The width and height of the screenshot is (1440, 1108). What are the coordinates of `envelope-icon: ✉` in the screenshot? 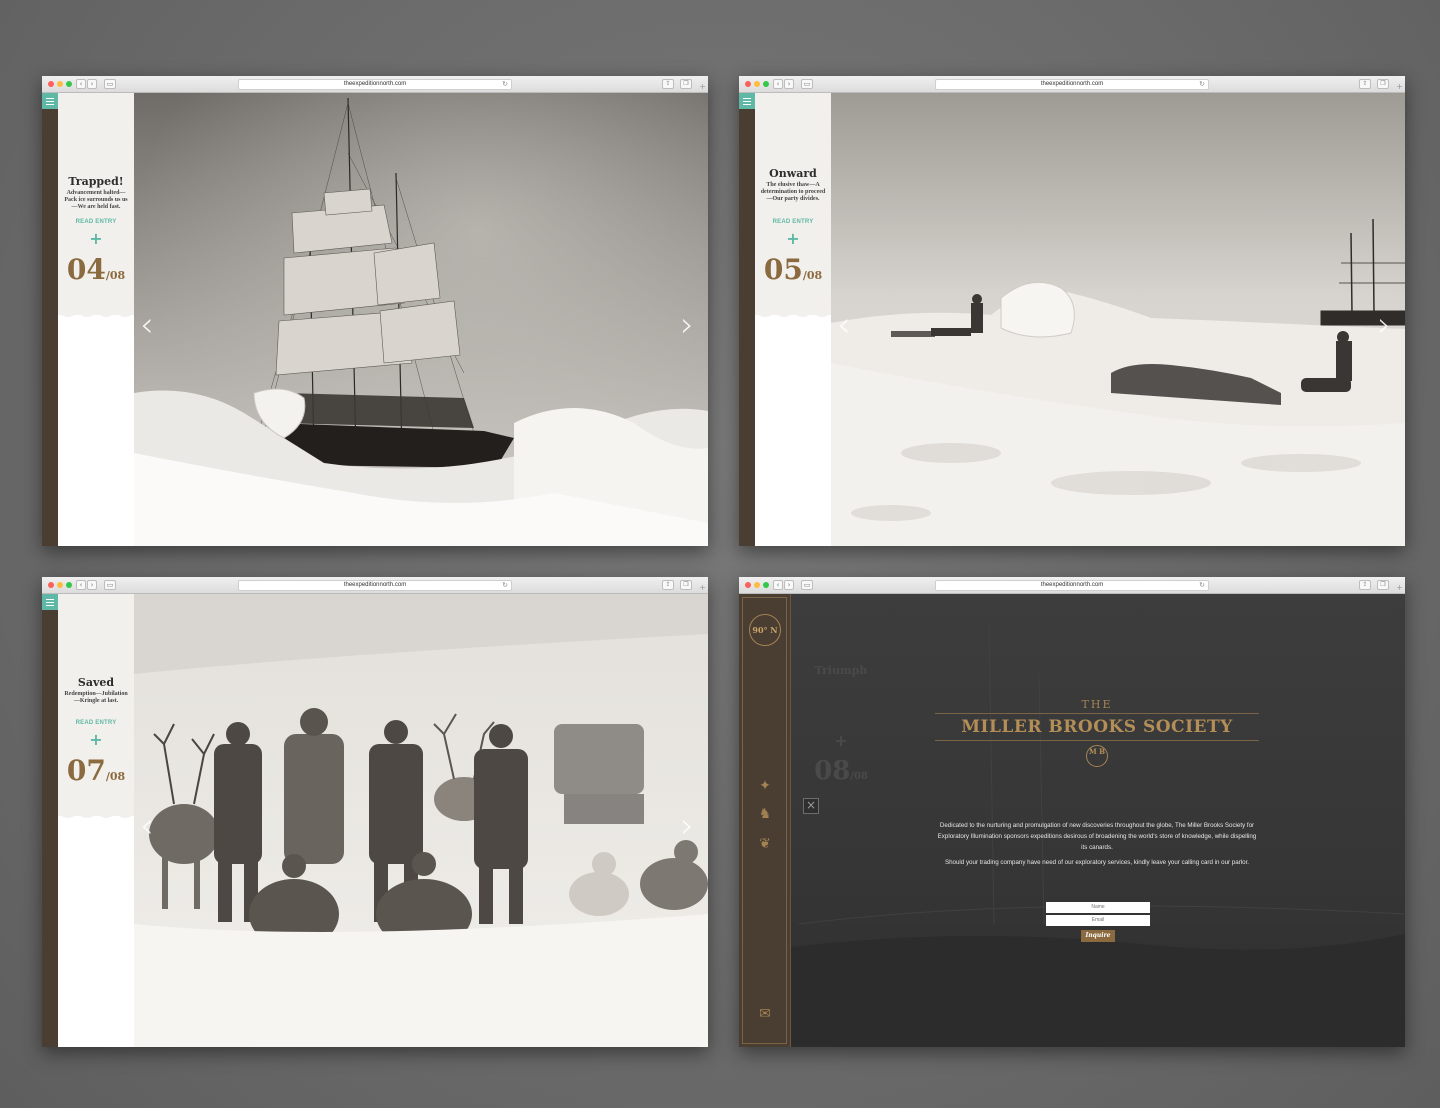 It's located at (765, 1014).